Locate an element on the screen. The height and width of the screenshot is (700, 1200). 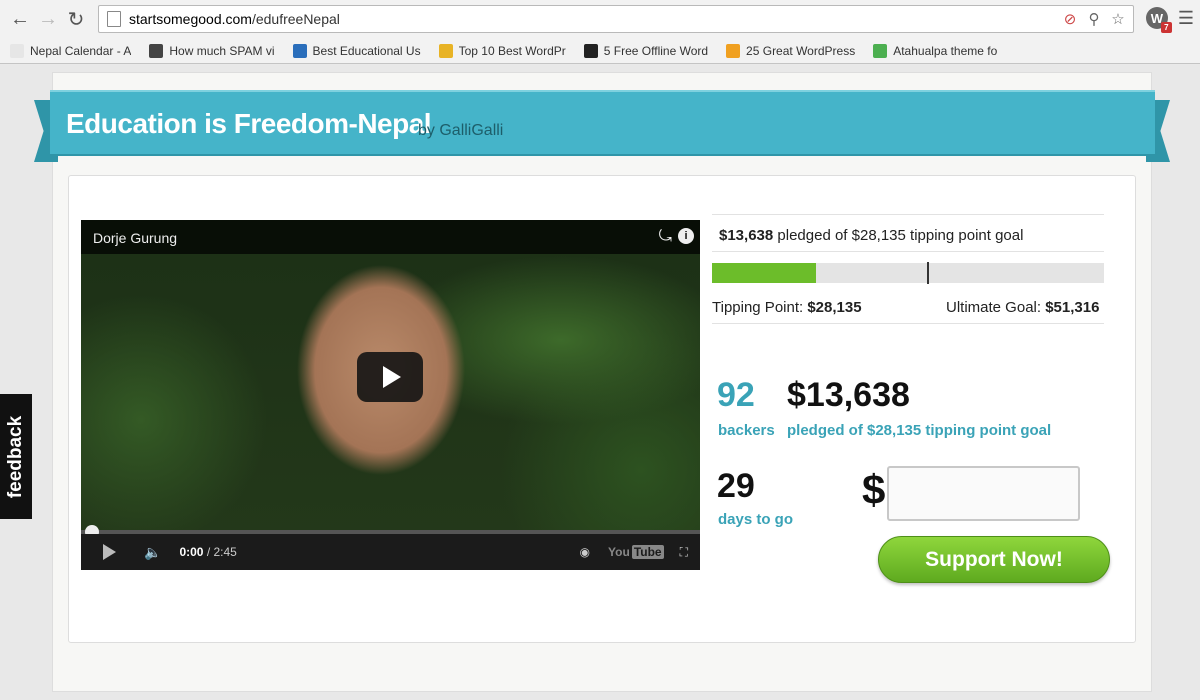
blocked-popup-icon: ⊘ is located at coordinates (1070, 19).